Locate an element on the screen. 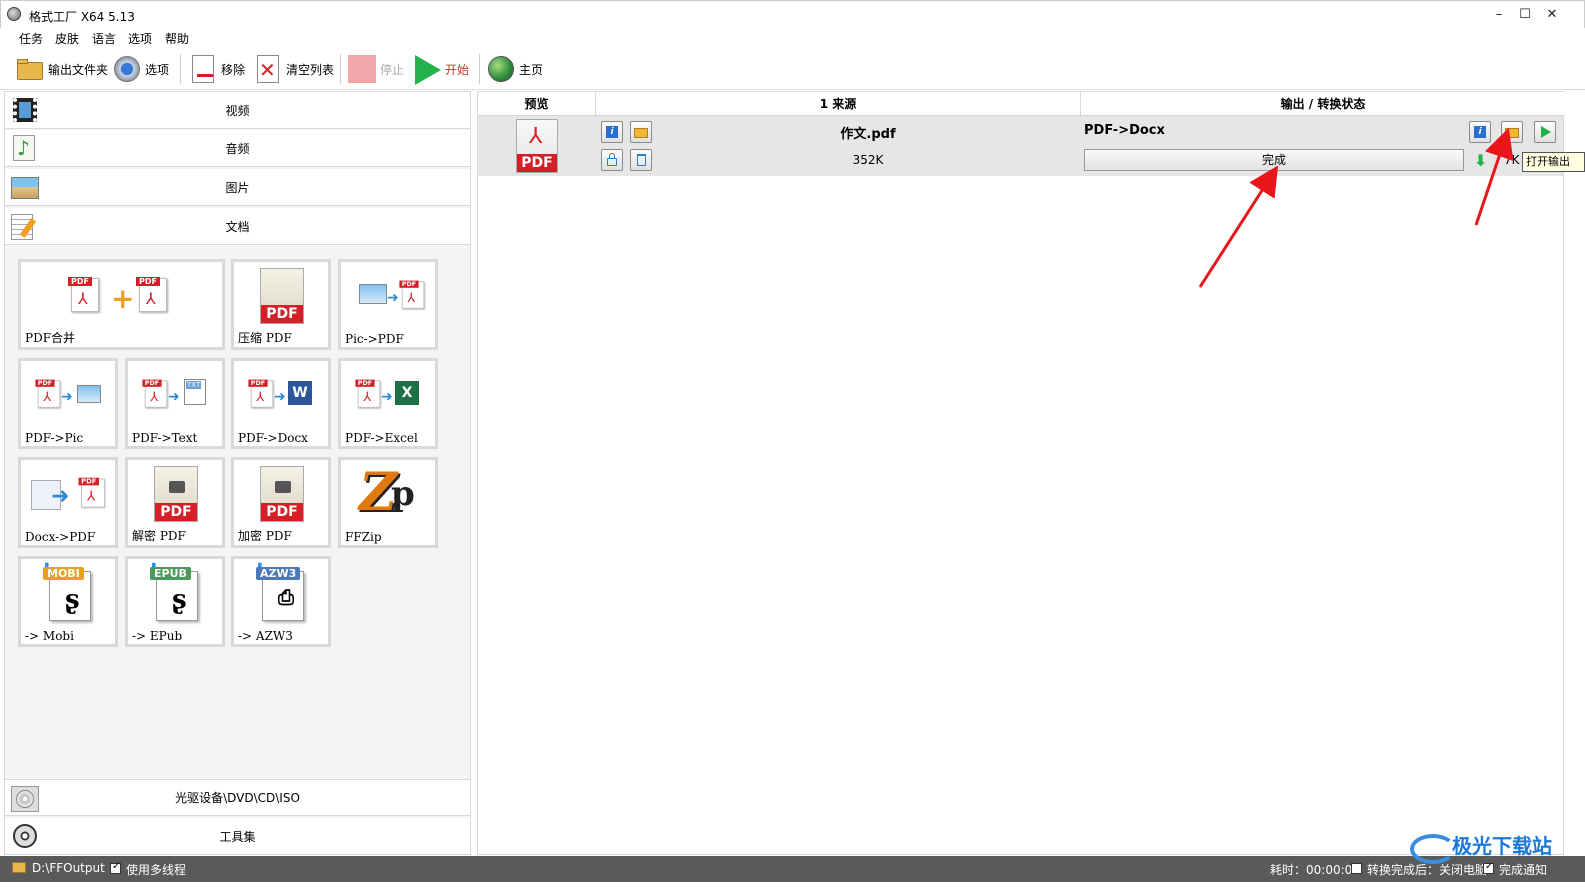 This screenshot has width=1585, height=892. watermark-text: 极光下载站 is located at coordinates (1502, 846).